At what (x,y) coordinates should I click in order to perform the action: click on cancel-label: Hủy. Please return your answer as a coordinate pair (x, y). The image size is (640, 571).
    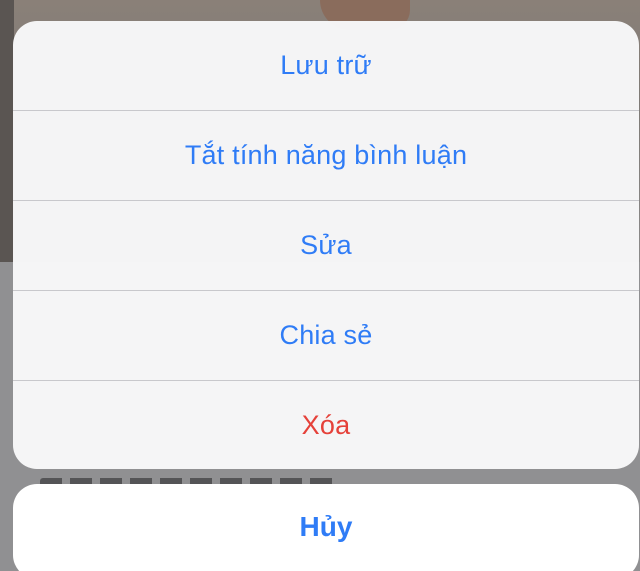
    Looking at the image, I should click on (326, 526).